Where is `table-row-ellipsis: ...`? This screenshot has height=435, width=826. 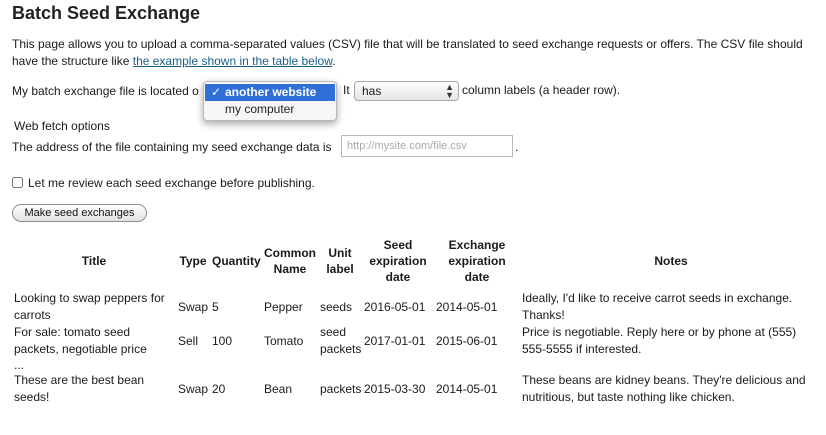
table-row-ellipsis: ... is located at coordinates (417, 365).